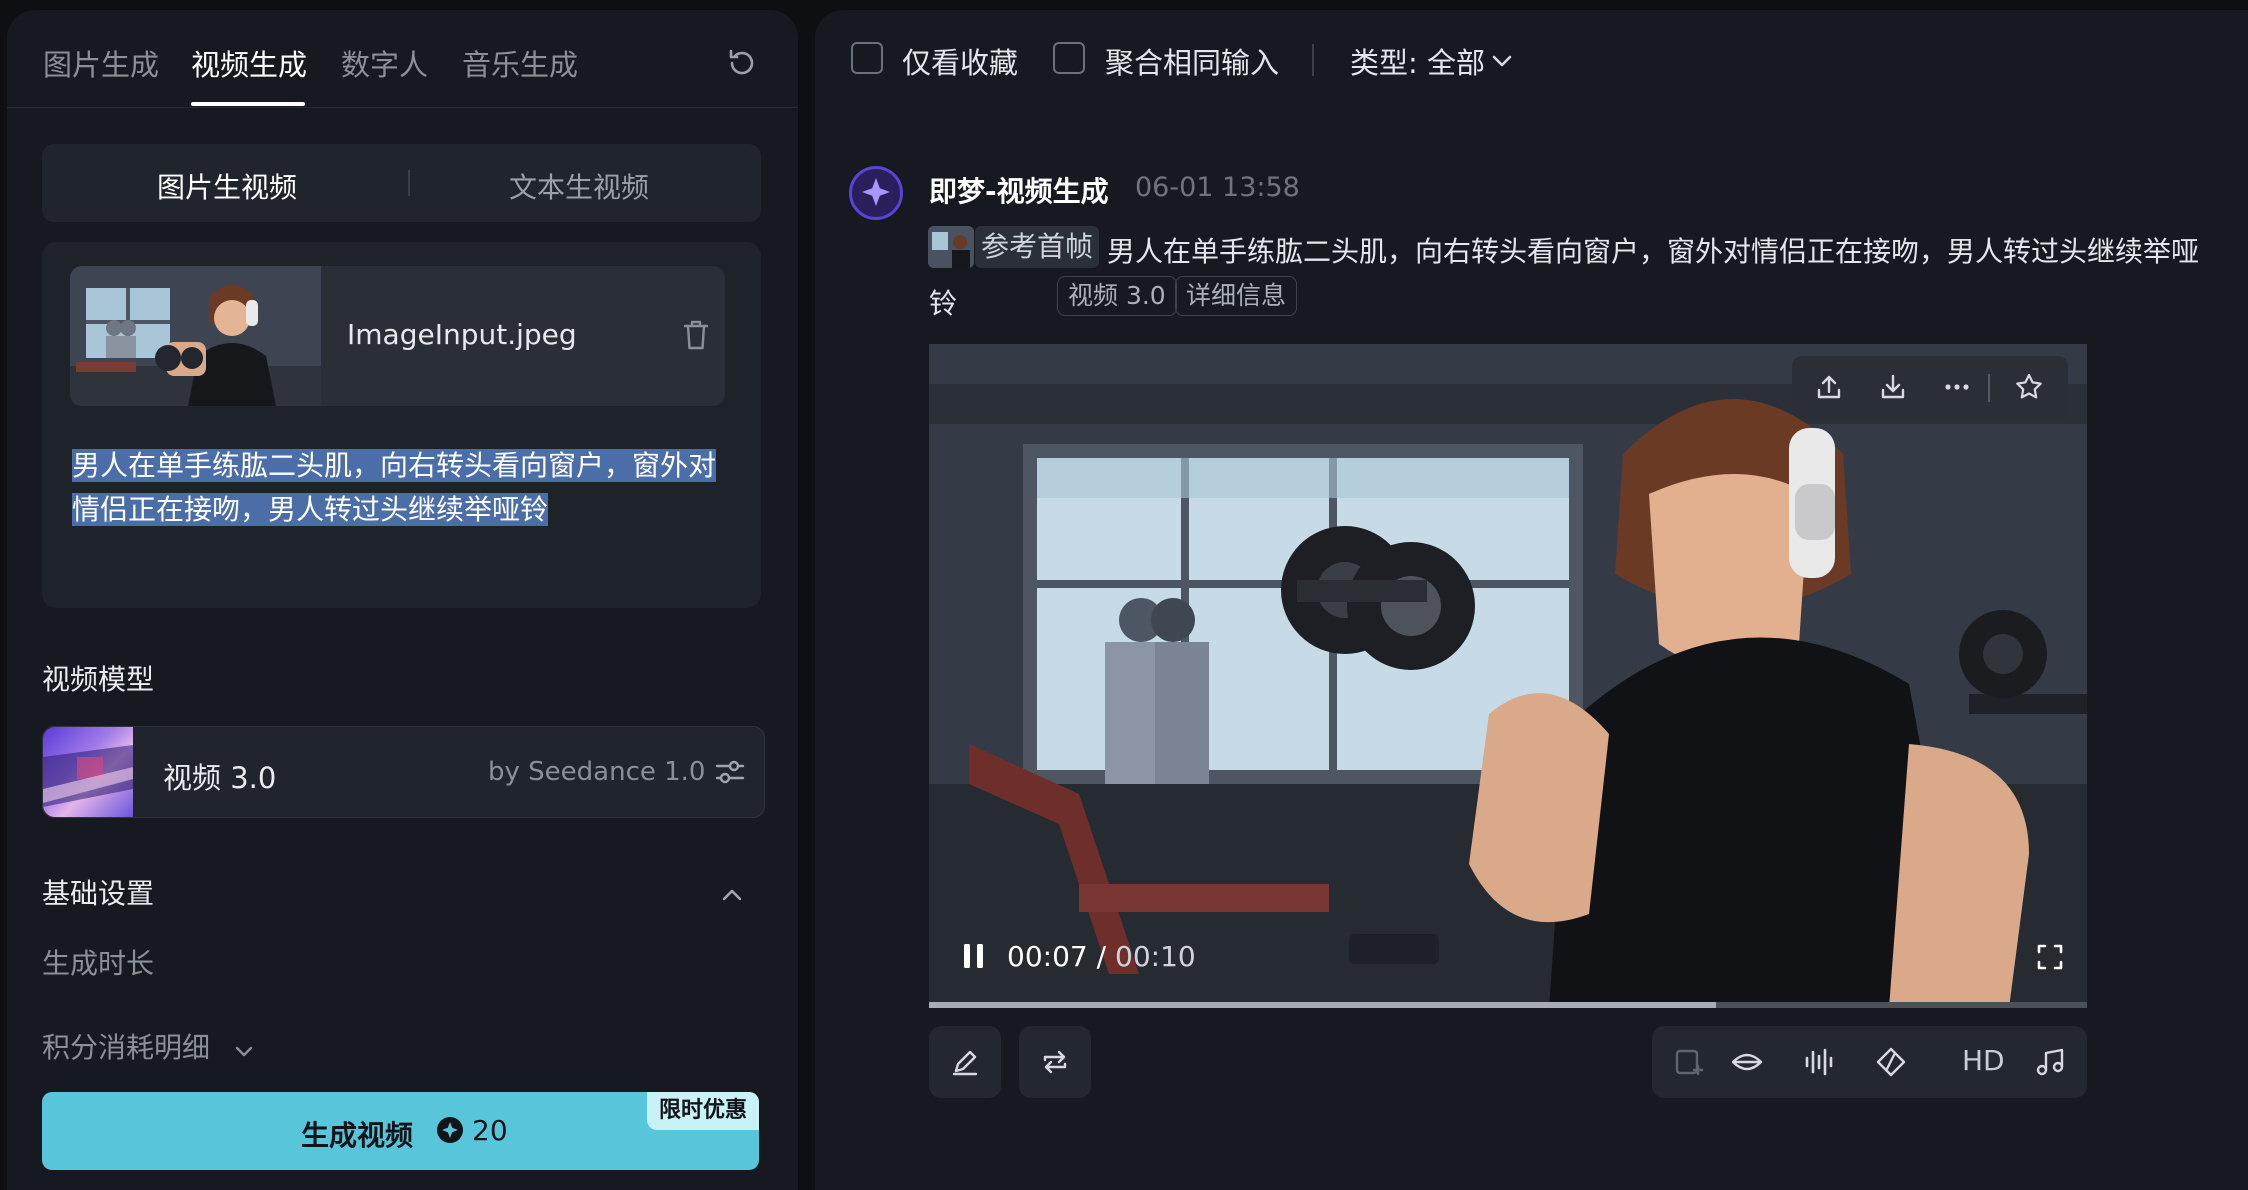  I want to click on audio-wave-icon, so click(1819, 1062).